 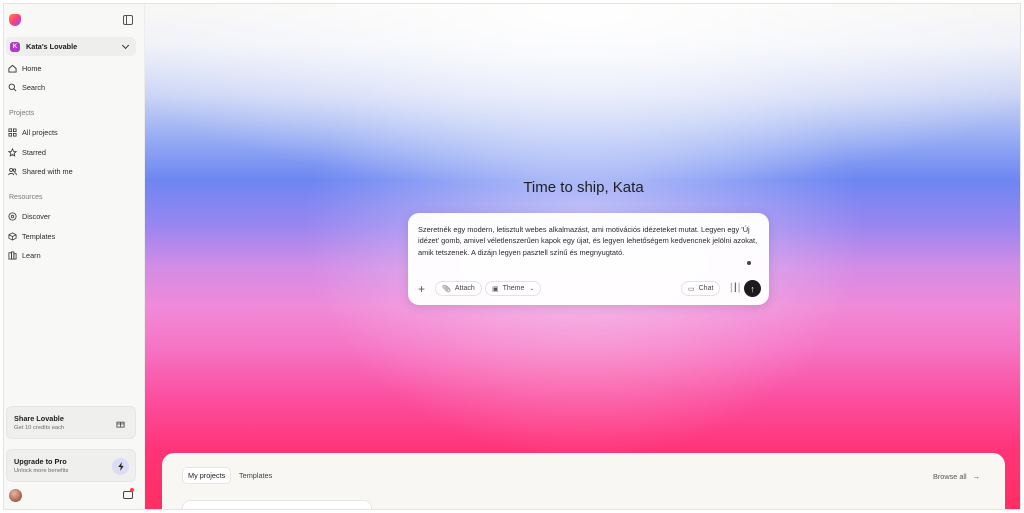 What do you see at coordinates (39, 428) in the screenshot?
I see `share-subtitle: Get 10 credits each` at bounding box center [39, 428].